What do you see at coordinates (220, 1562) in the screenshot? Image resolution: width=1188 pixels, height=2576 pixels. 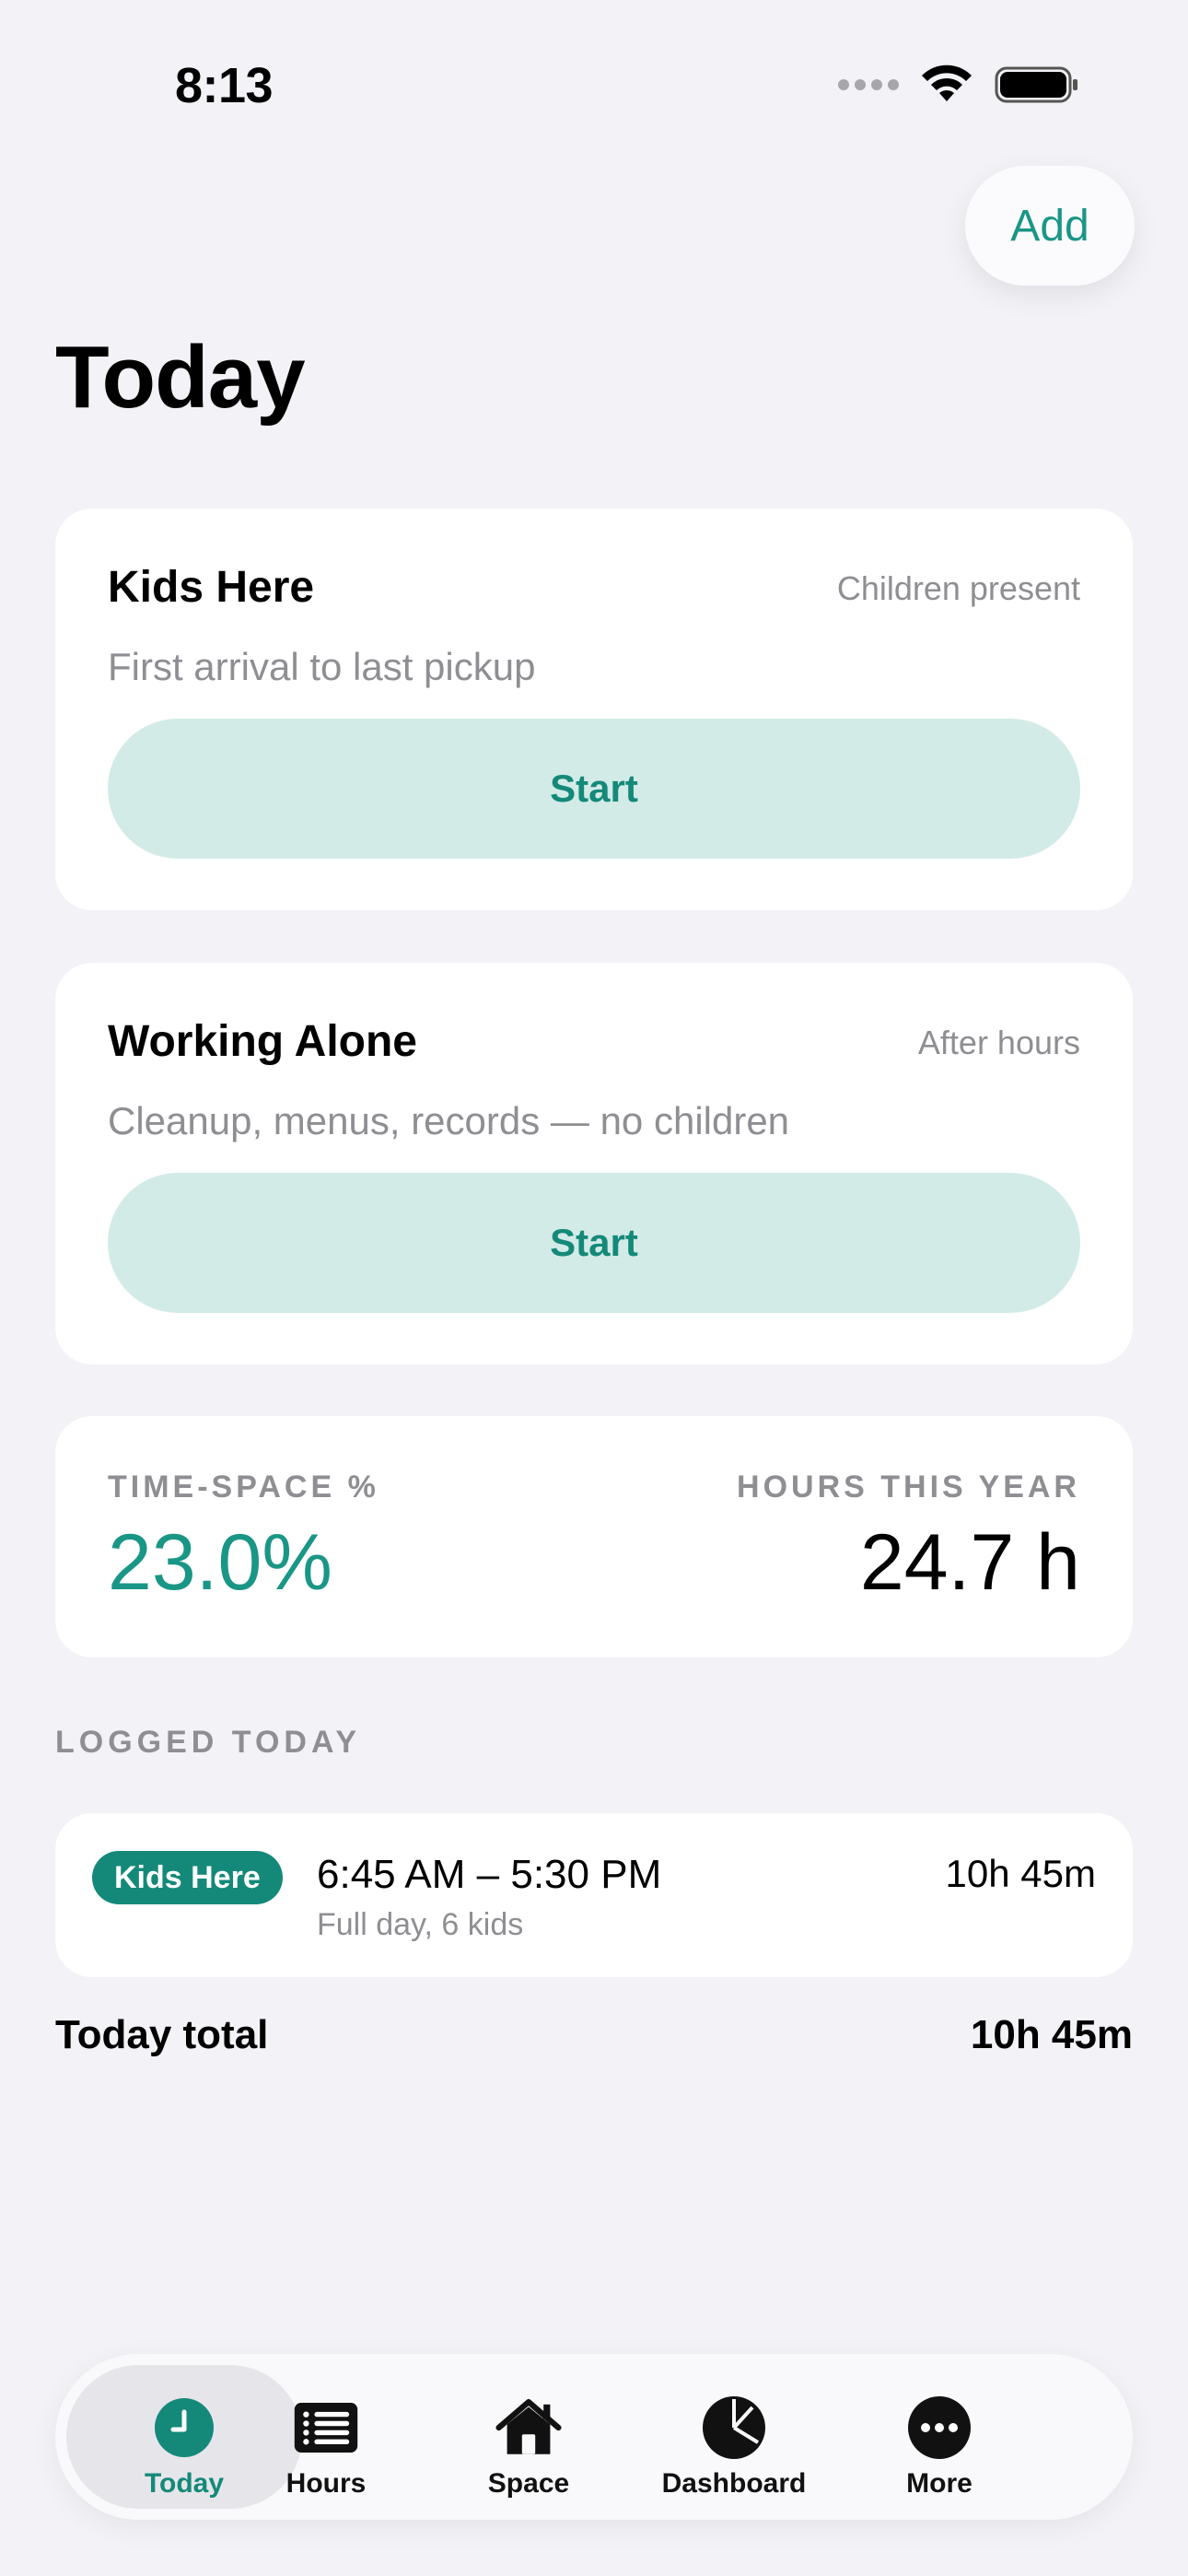 I see `time-space-value: 23.0%` at bounding box center [220, 1562].